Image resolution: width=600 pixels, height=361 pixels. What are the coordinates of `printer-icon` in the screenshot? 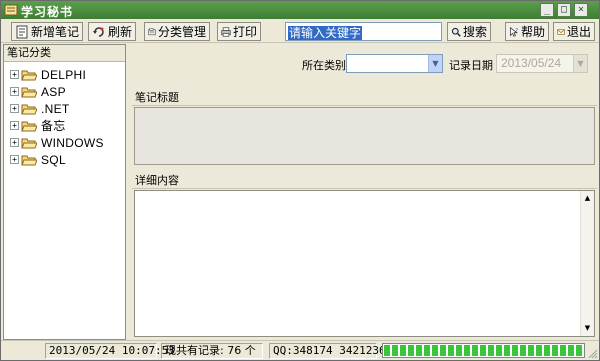 It's located at (226, 31).